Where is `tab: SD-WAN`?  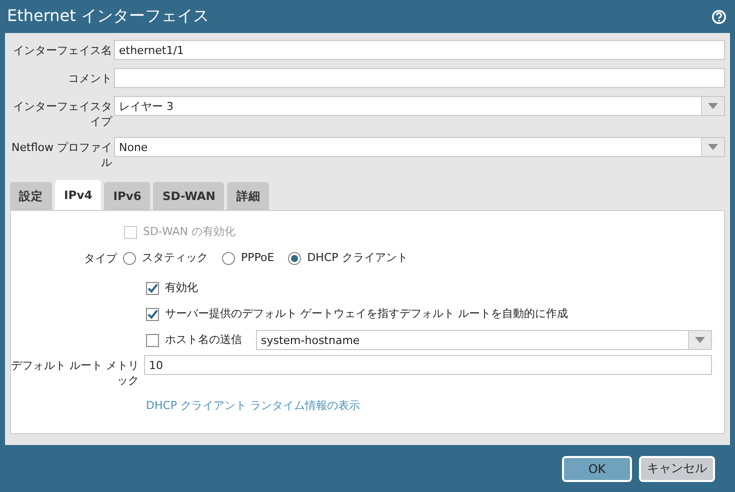 tab: SD-WAN is located at coordinates (188, 196).